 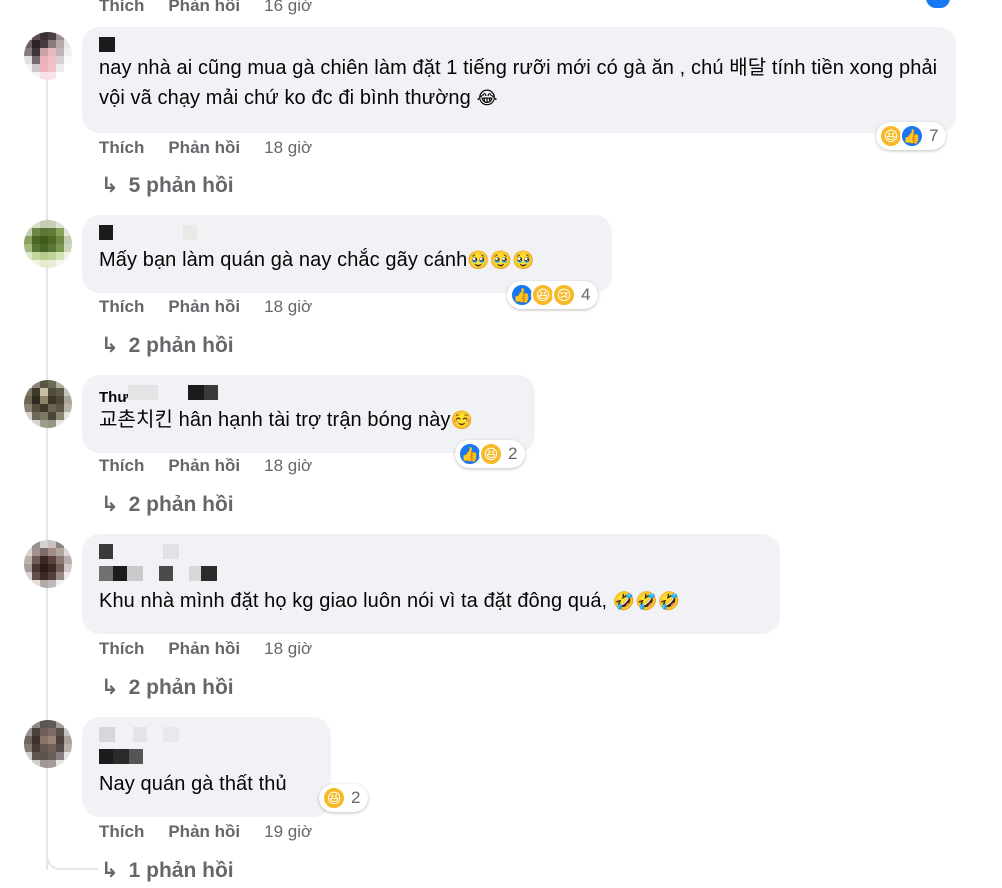 I want to click on comment-body: Nay quán gà thất thủ, so click(x=193, y=784).